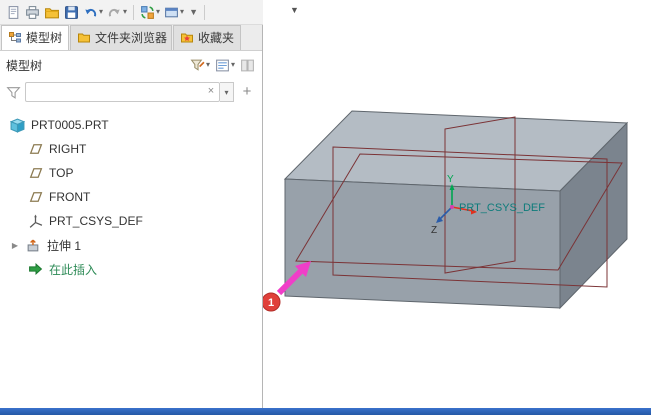  What do you see at coordinates (15, 37) in the screenshot?
I see `model-tree-icon` at bounding box center [15, 37].